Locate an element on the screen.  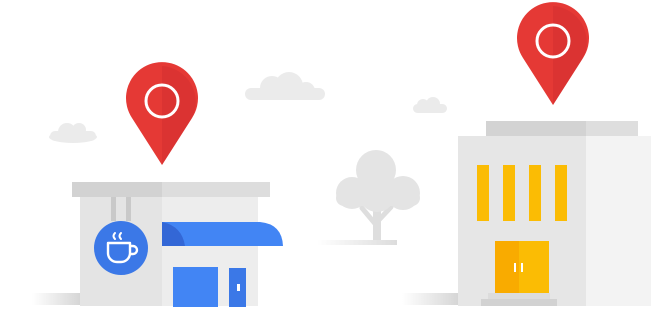
coffee-shop-building is located at coordinates (177, 244).